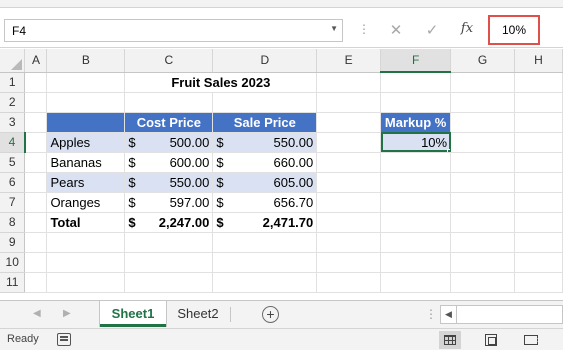  I want to click on row-header-2: 2, so click(13, 102).